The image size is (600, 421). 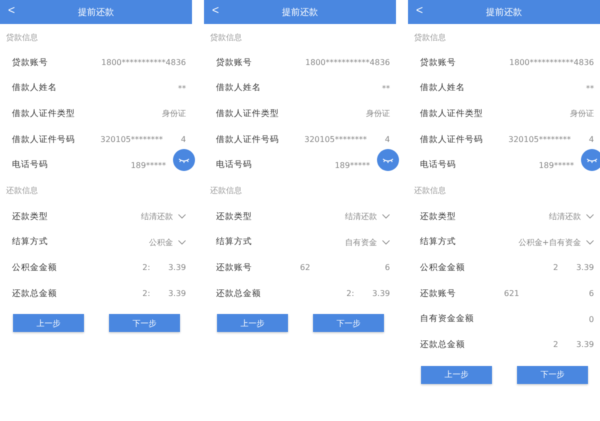 What do you see at coordinates (447, 319) in the screenshot?
I see `field-label: 自有资金金额` at bounding box center [447, 319].